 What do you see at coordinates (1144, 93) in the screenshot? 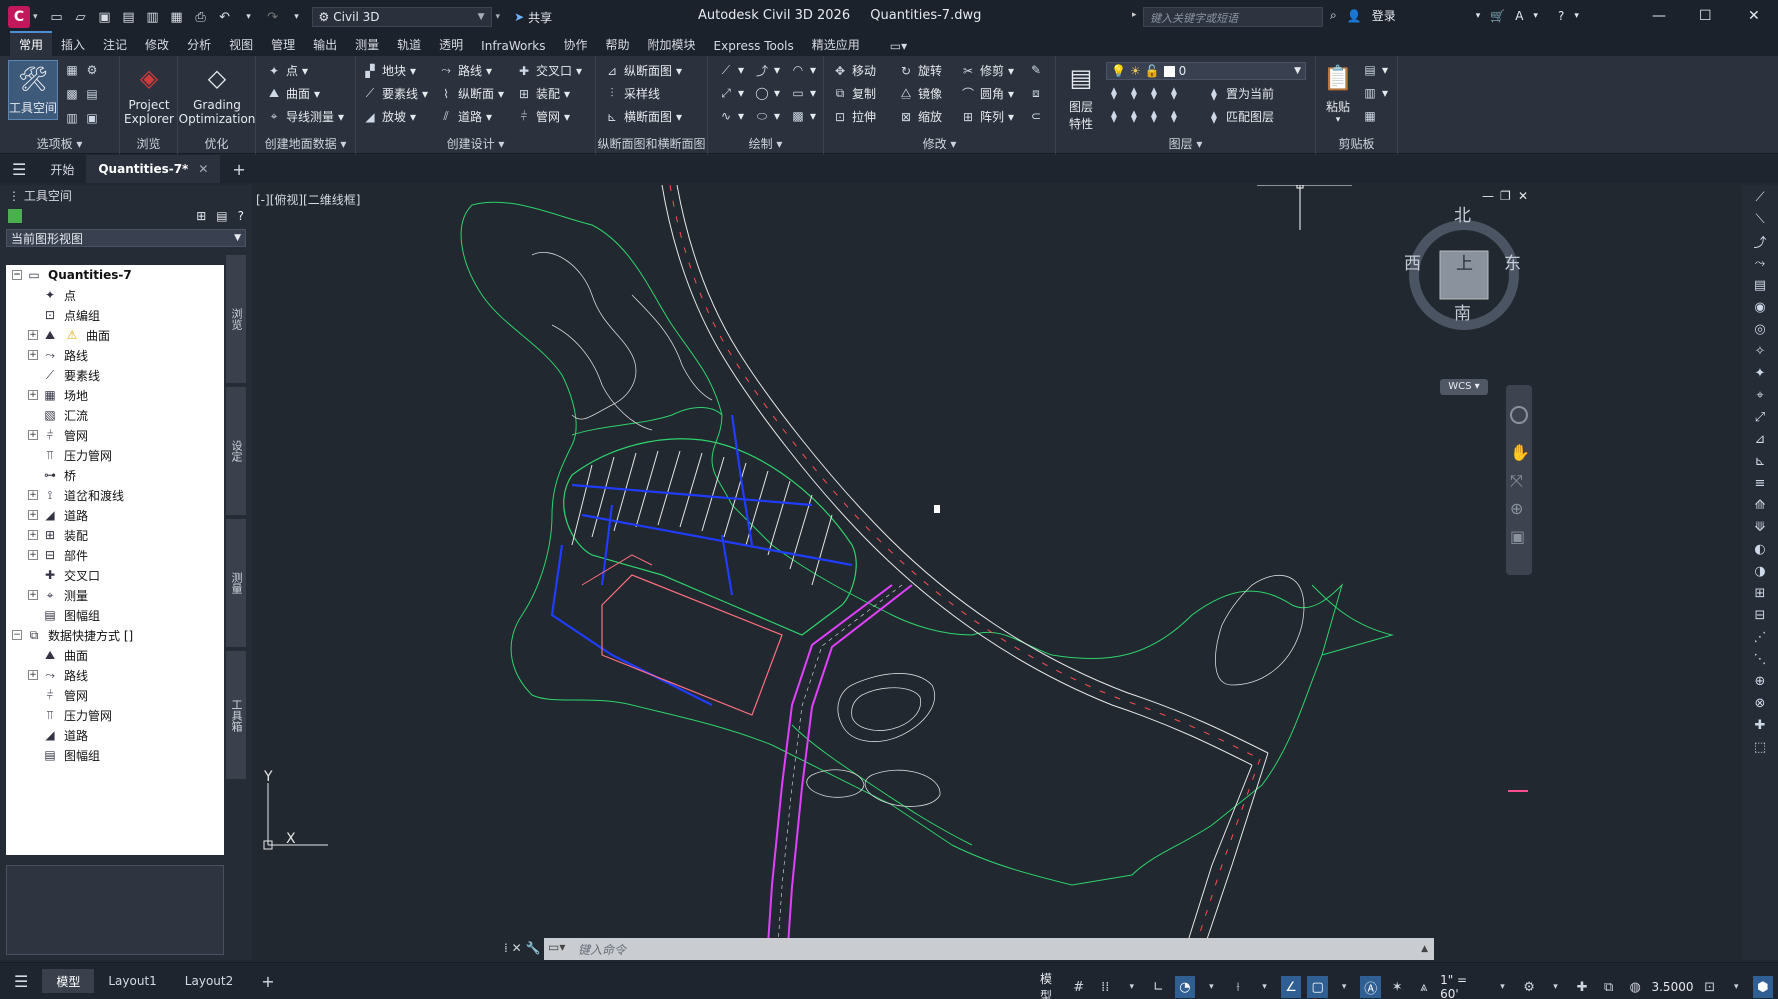
I see `layer-tools-row-1: ⧫ ⧫ ⧫ ⧫` at bounding box center [1144, 93].